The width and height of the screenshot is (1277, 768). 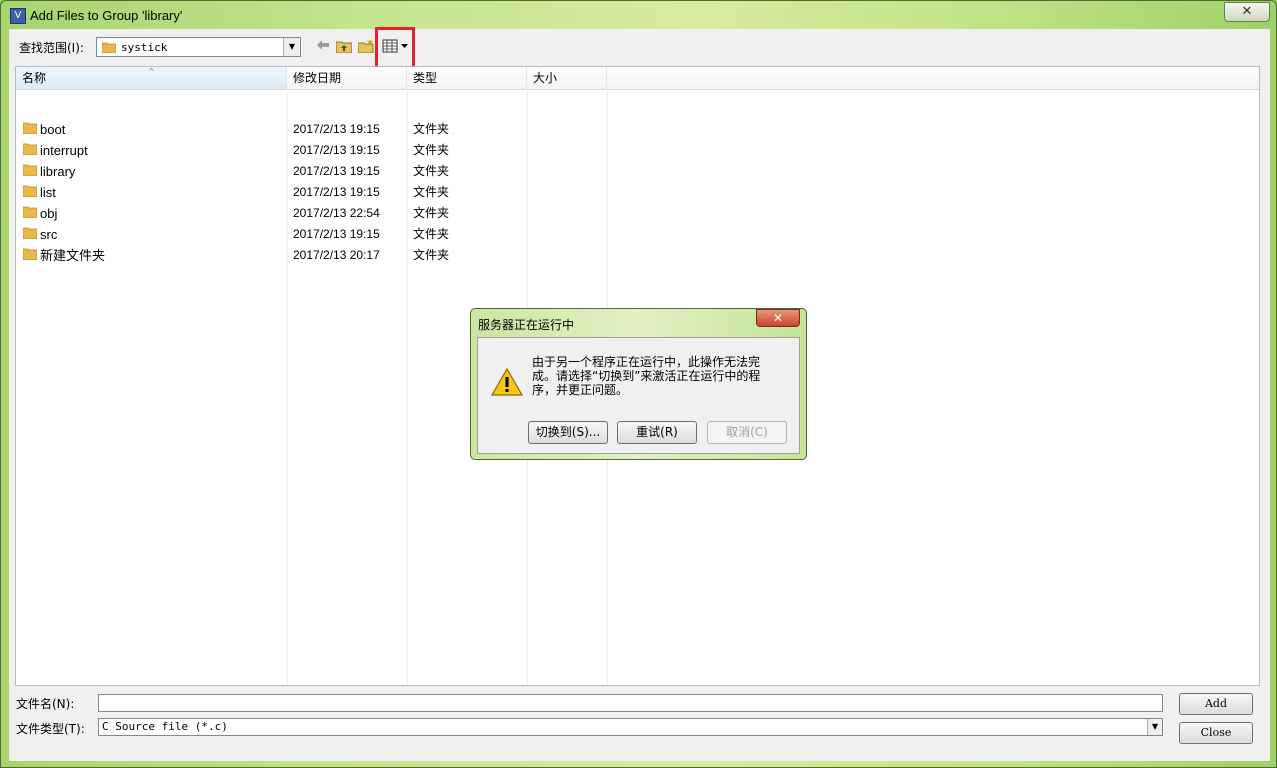 What do you see at coordinates (53, 129) in the screenshot?
I see `item-name: boot` at bounding box center [53, 129].